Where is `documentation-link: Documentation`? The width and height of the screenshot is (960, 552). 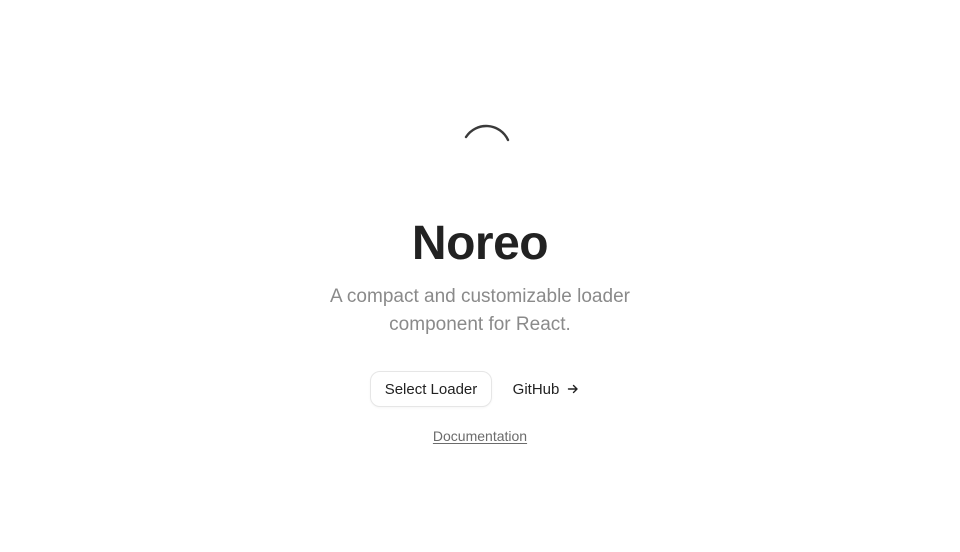 documentation-link: Documentation is located at coordinates (480, 436).